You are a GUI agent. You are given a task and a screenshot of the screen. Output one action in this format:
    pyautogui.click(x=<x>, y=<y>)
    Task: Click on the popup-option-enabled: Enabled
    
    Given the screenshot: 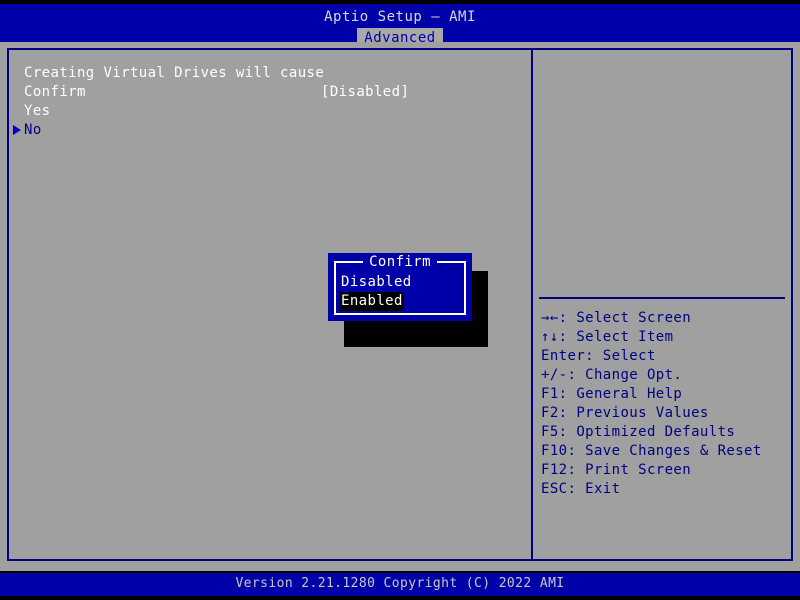 What is the action you would take?
    pyautogui.click(x=372, y=301)
    